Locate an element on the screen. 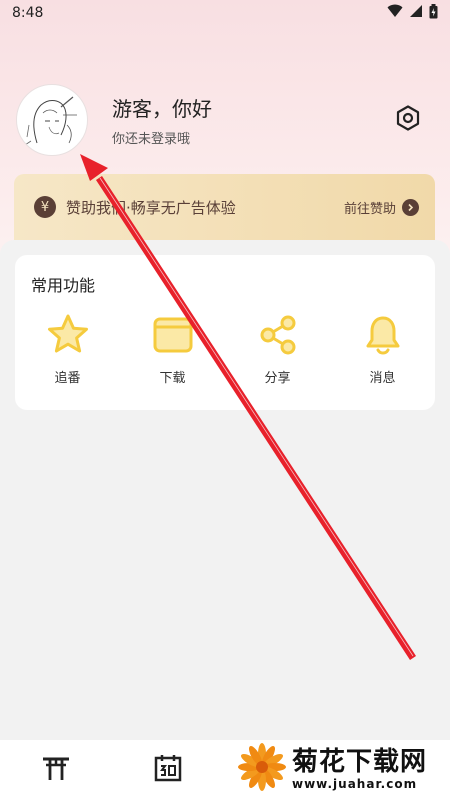 This screenshot has width=450, height=800. nav-home is located at coordinates (56, 770).